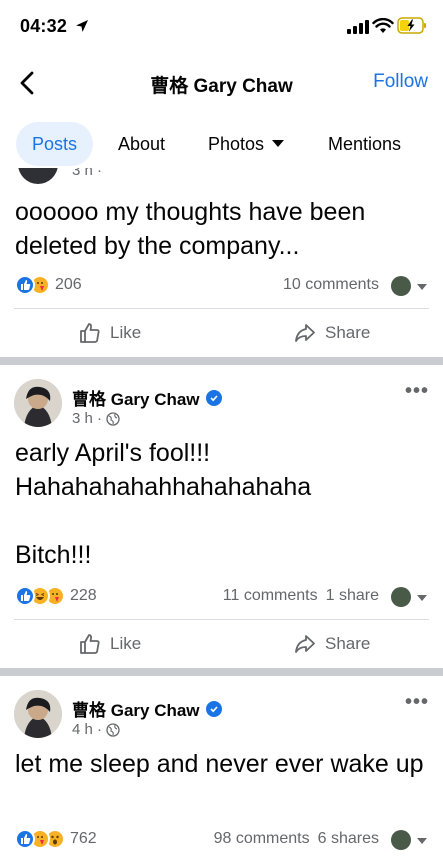 Image resolution: width=443 pixels, height=862 pixels. Describe the element at coordinates (38, 403) in the screenshot. I see `post-2-avatar` at that location.